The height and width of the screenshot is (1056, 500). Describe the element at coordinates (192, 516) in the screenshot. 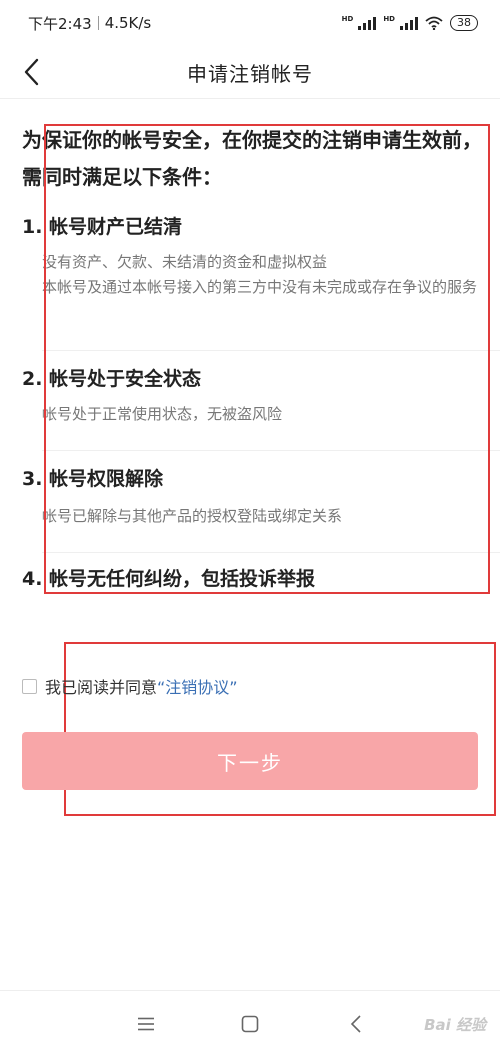

I see `condition-desc-3: 帐号已解除与其他产品的授权登陆或绑定关系` at that location.